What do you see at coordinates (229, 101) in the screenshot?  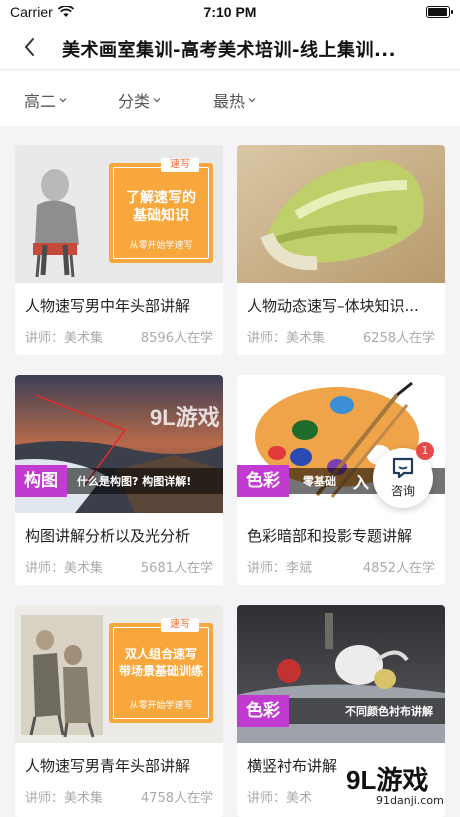 I see `filter-label: 最热` at bounding box center [229, 101].